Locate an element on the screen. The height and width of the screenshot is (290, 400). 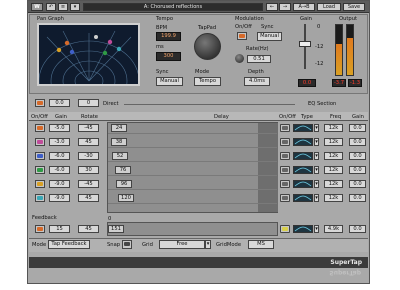
feedback-eq-freq: 4.9k is located at coordinates (333, 229).